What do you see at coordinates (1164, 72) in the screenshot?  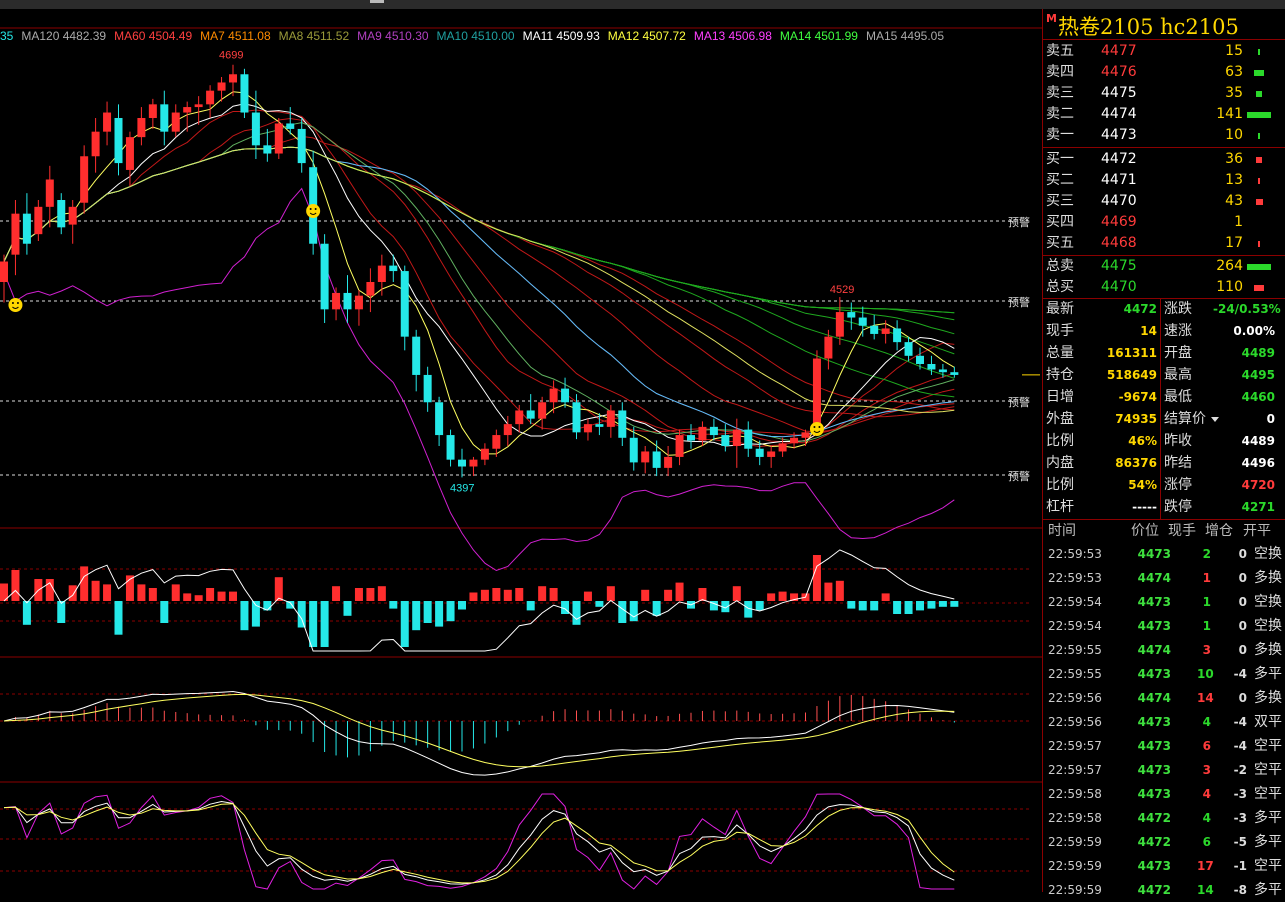 I see `order-level-asks-1: 卖四 4476 63` at bounding box center [1164, 72].